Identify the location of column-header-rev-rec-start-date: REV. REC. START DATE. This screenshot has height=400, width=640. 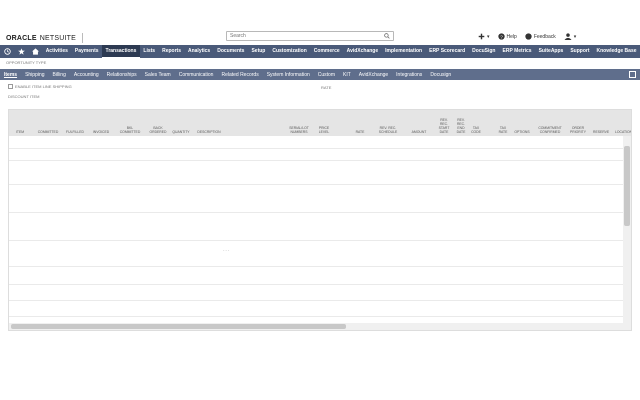
(444, 126).